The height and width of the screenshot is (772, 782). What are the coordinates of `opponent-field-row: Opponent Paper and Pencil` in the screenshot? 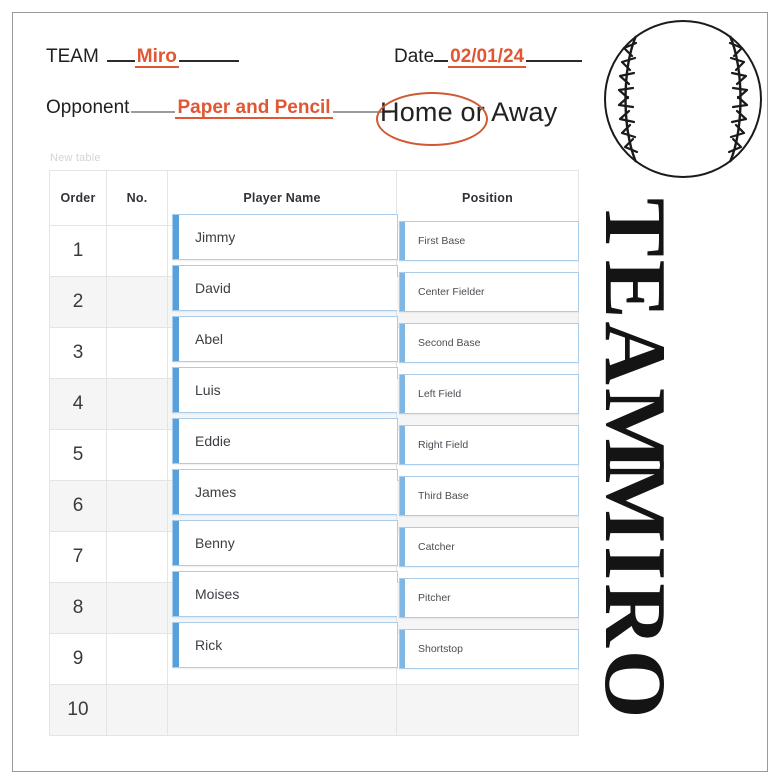 It's located at (218, 105).